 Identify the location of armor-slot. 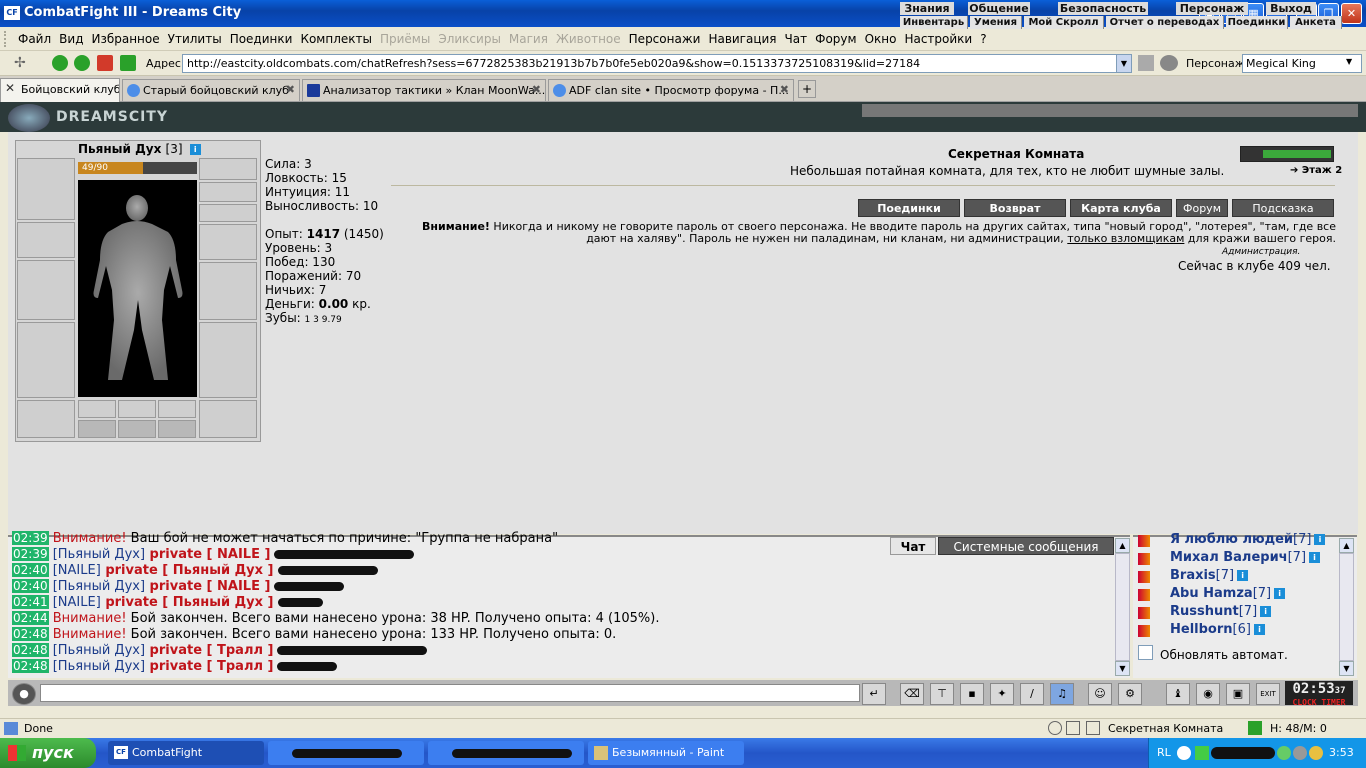
(46, 360).